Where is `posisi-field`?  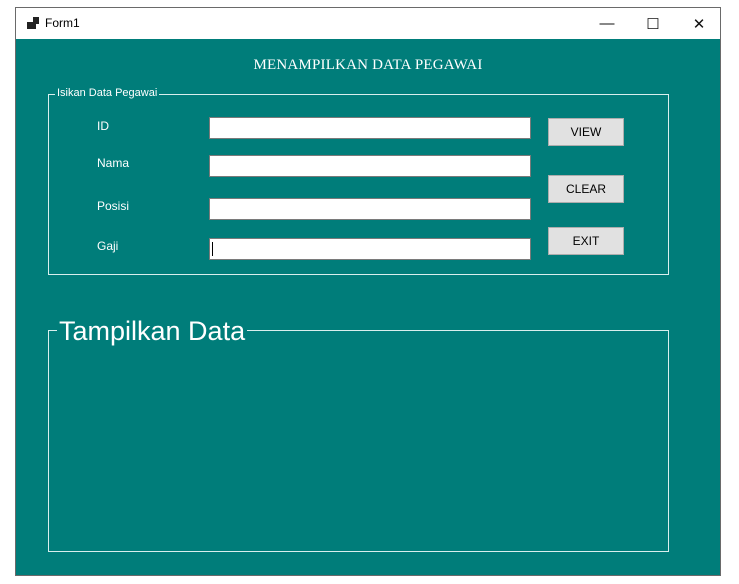 posisi-field is located at coordinates (370, 209).